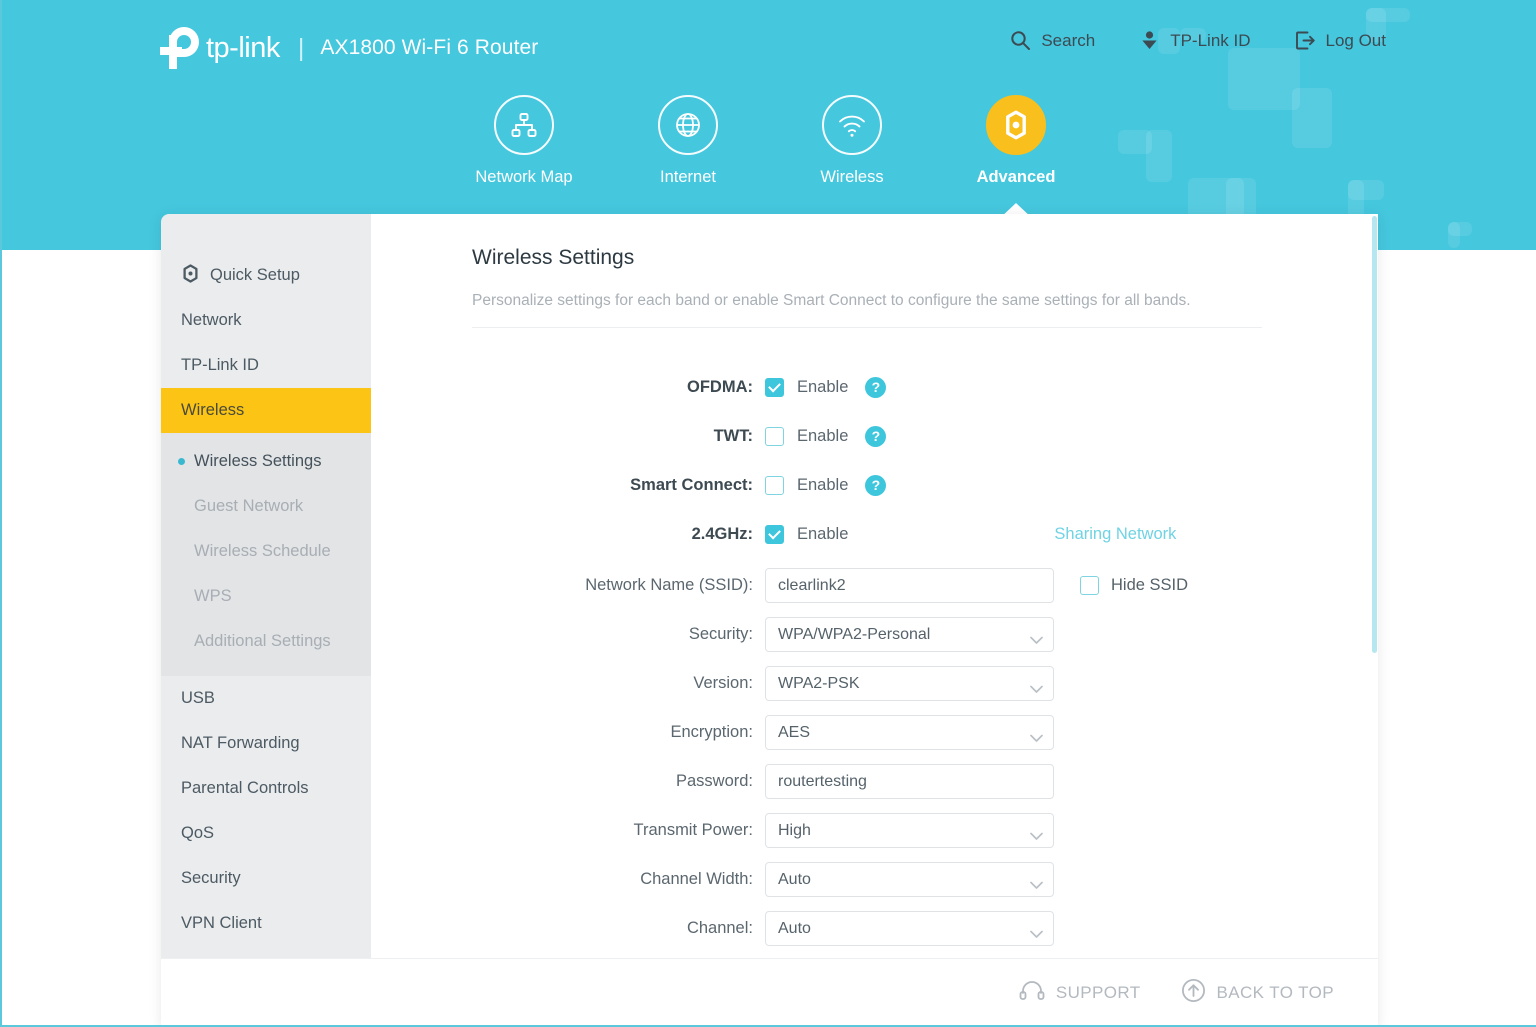 This screenshot has height=1027, width=1536. I want to click on channel-select: Auto, so click(909, 928).